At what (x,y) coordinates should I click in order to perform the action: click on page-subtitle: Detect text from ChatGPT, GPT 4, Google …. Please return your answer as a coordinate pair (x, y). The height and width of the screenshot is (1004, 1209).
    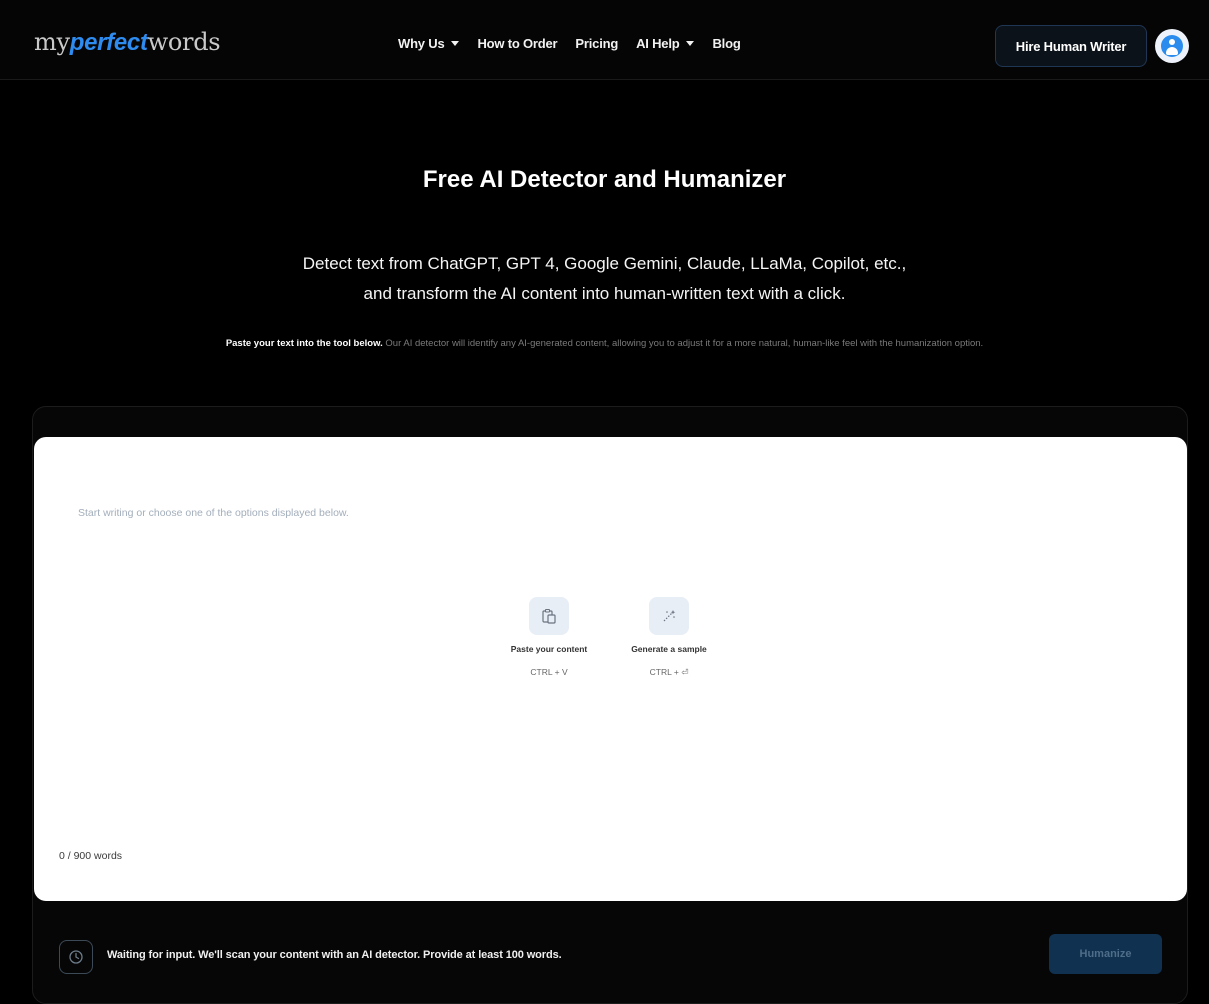
    Looking at the image, I should click on (604, 279).